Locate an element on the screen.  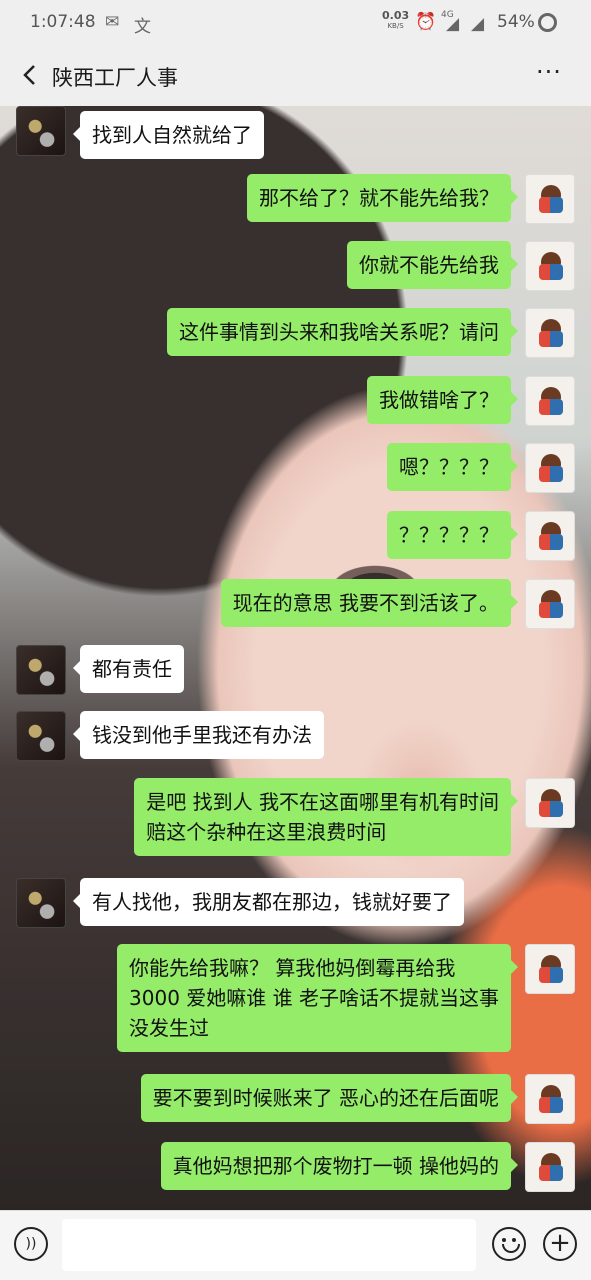
incoming-message: 找到人自然就给了 is located at coordinates (168, 135).